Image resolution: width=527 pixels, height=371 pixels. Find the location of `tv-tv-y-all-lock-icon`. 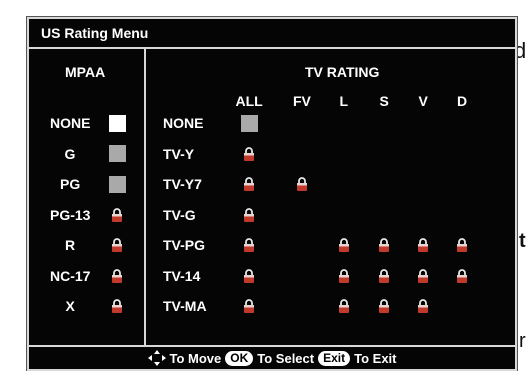

tv-tv-y-all-lock-icon is located at coordinates (249, 153).